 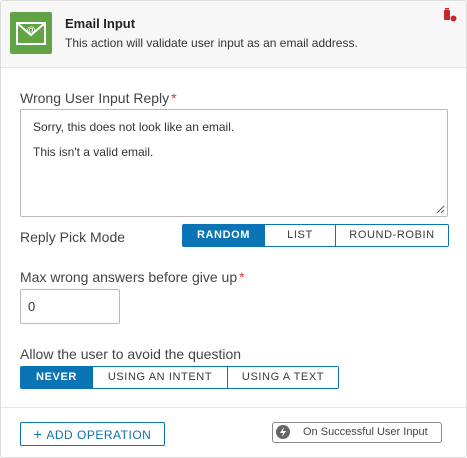 What do you see at coordinates (450, 15) in the screenshot?
I see `delete-icon` at bounding box center [450, 15].